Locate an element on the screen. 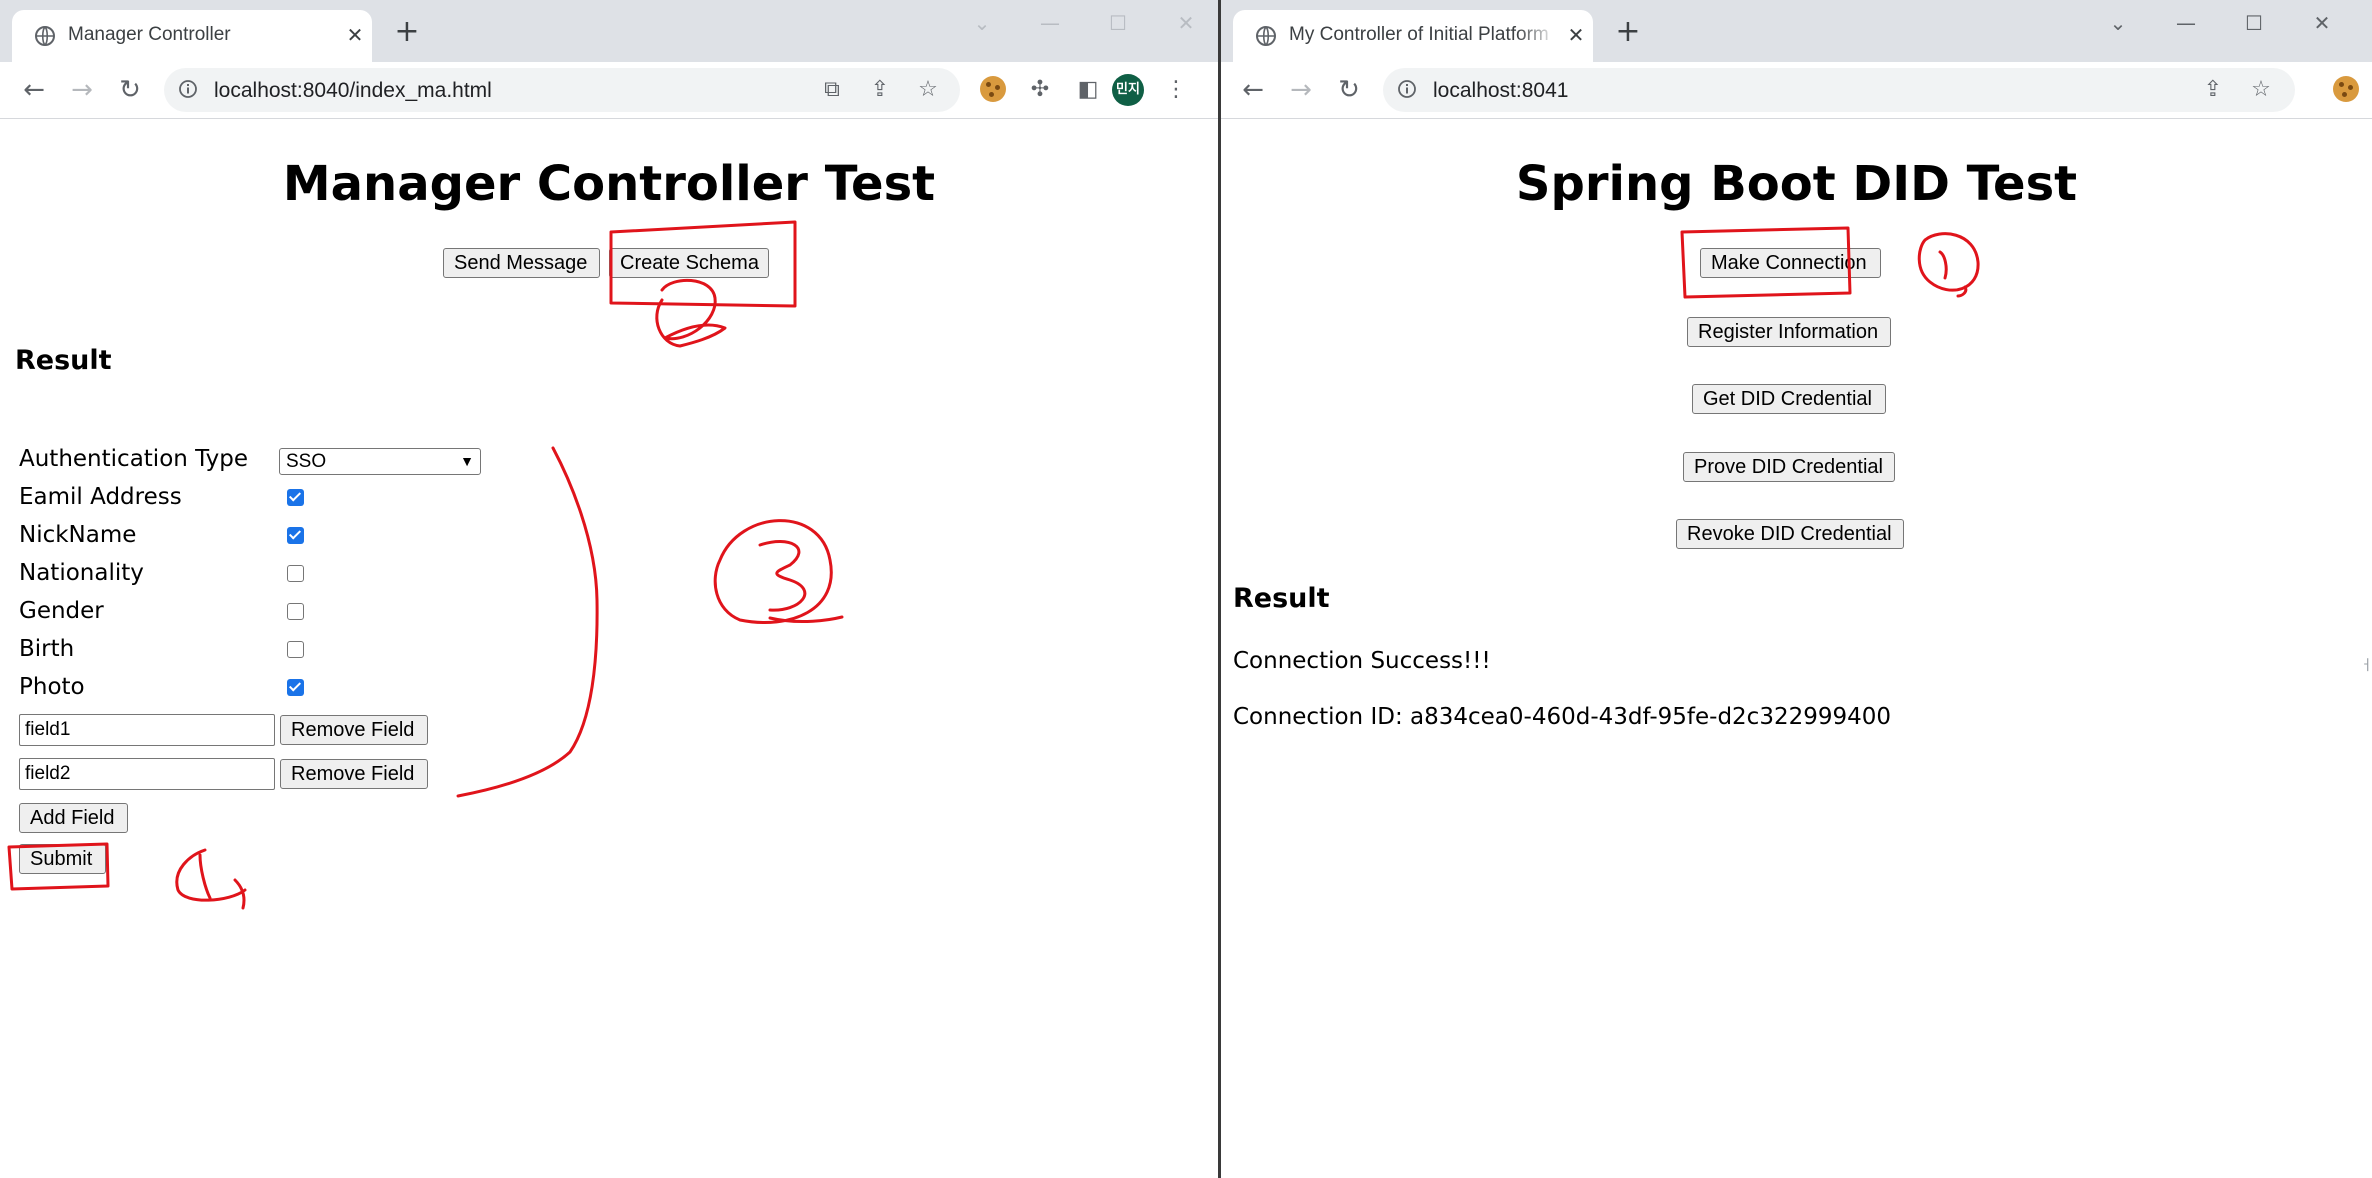 This screenshot has height=1178, width=2372. checkbox-nationality is located at coordinates (295, 573).